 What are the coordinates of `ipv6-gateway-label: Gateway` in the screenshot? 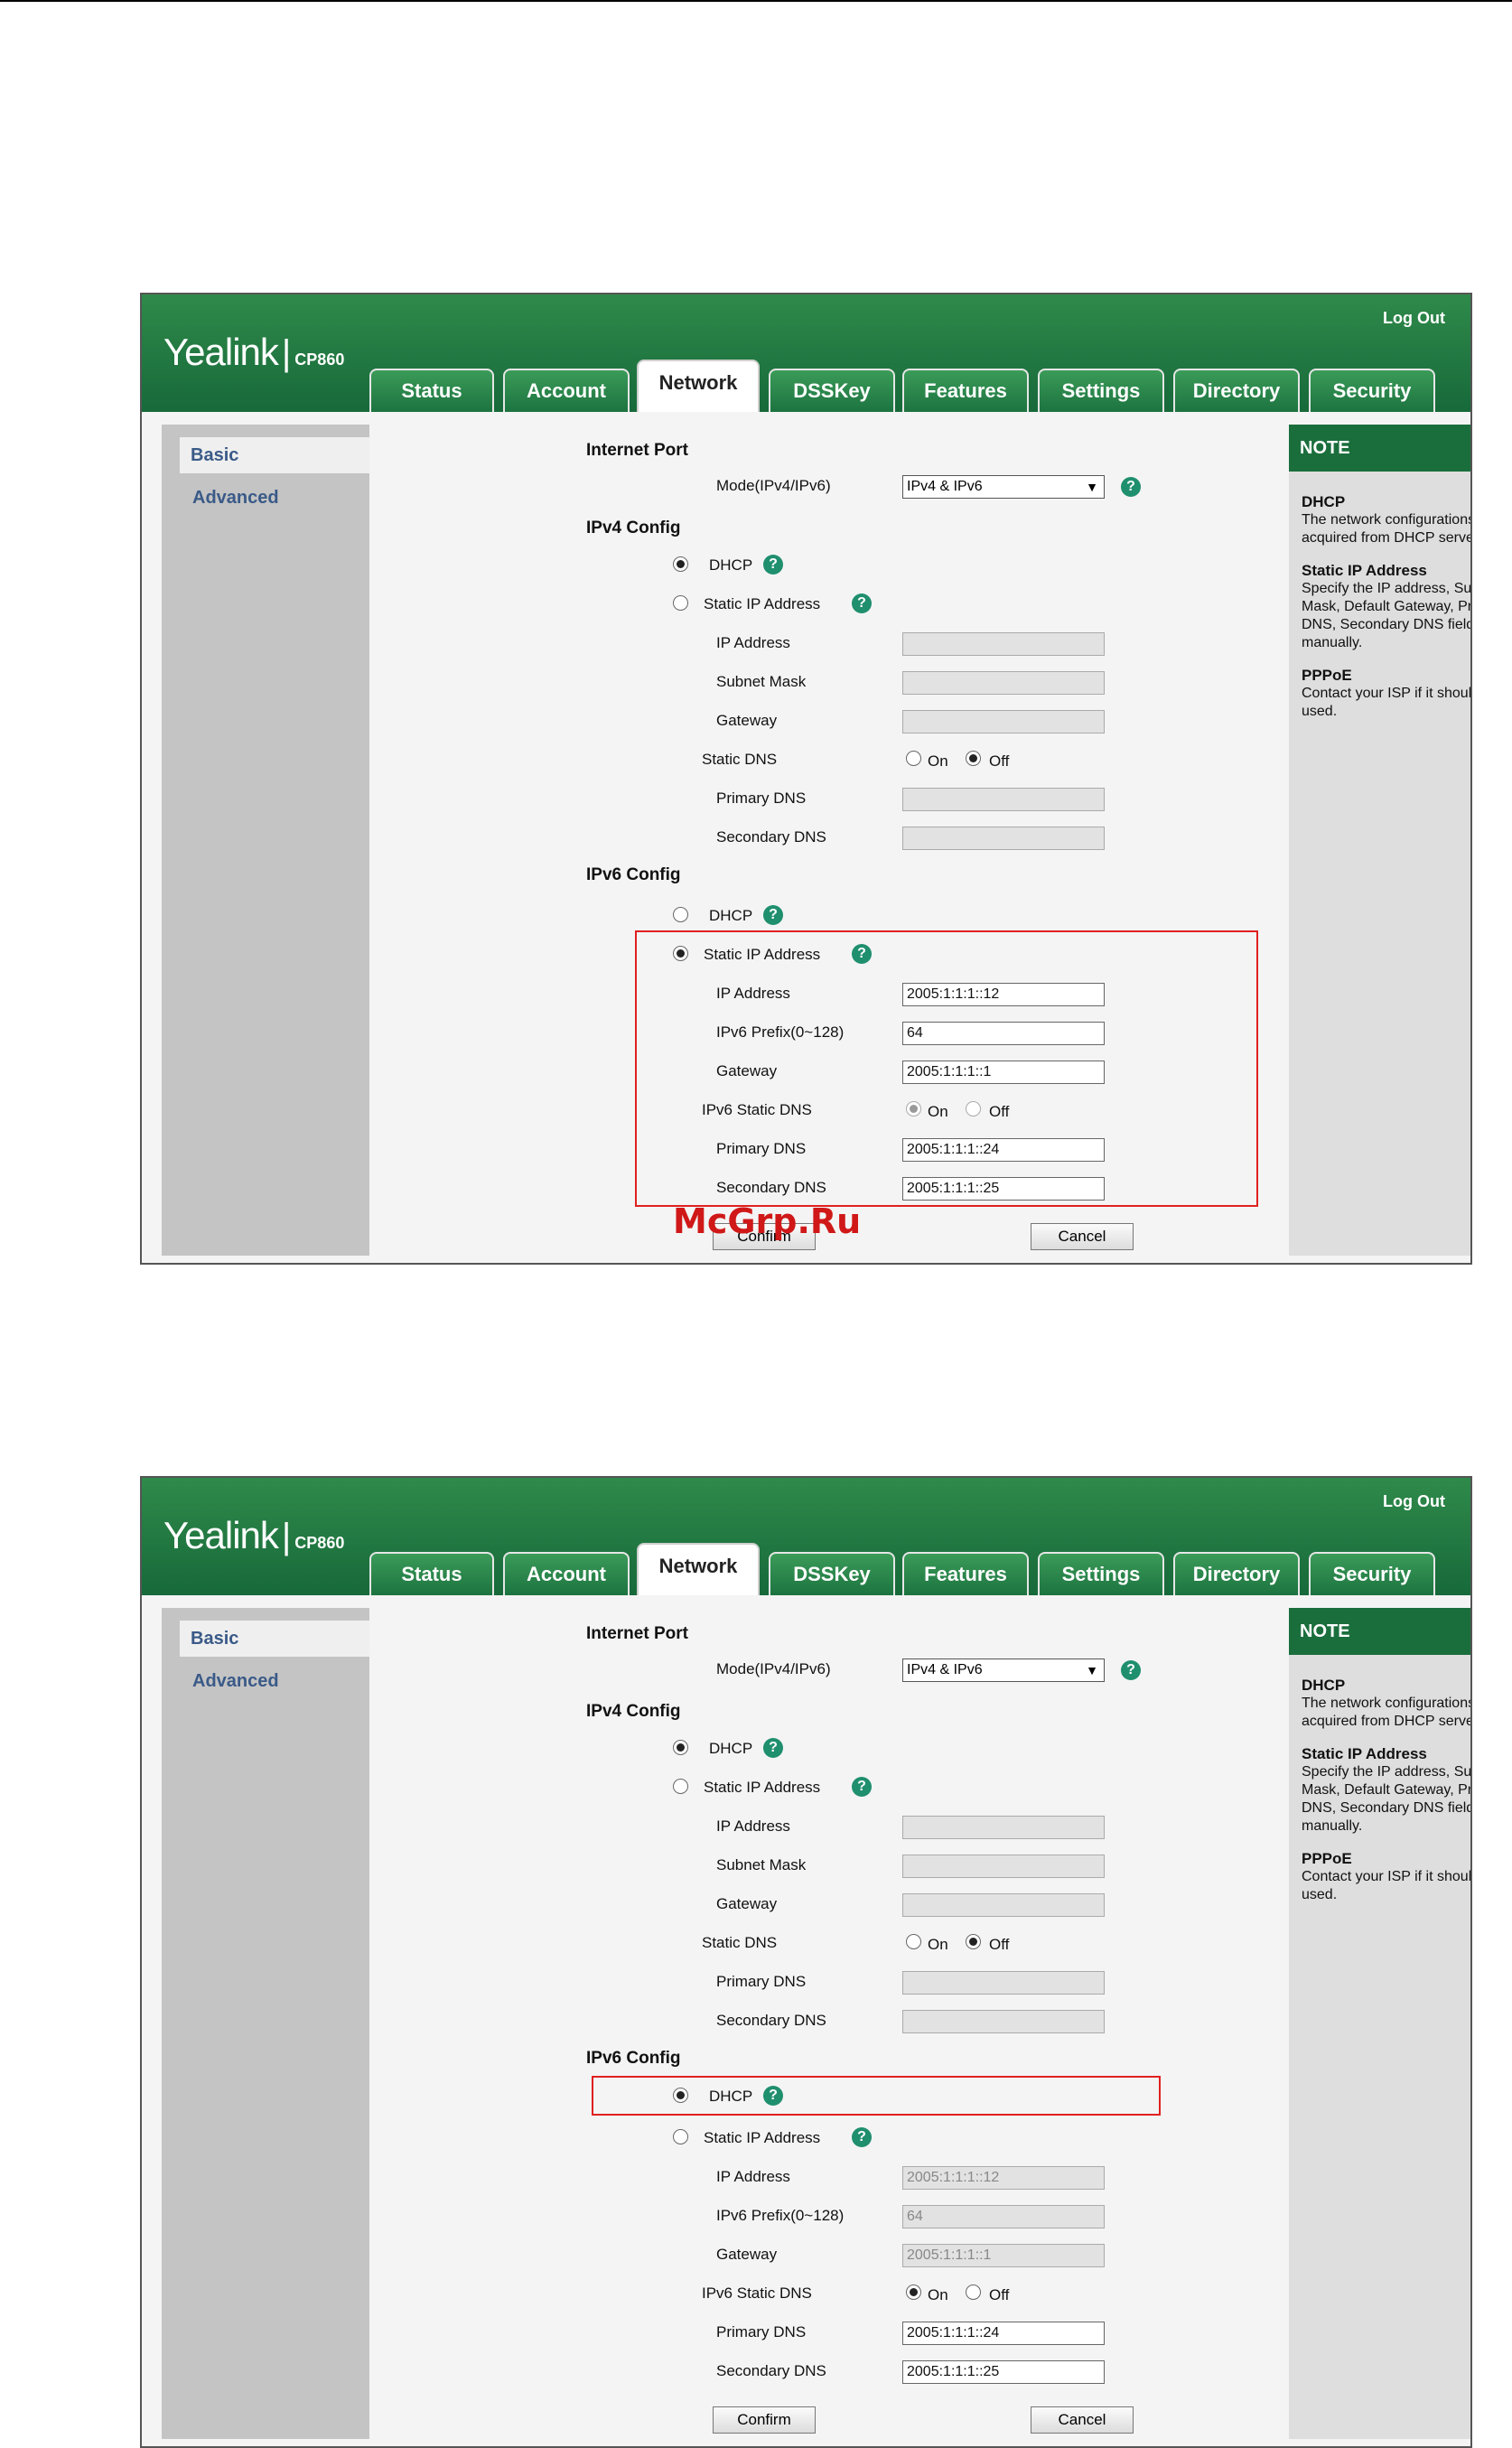 It's located at (747, 2254).